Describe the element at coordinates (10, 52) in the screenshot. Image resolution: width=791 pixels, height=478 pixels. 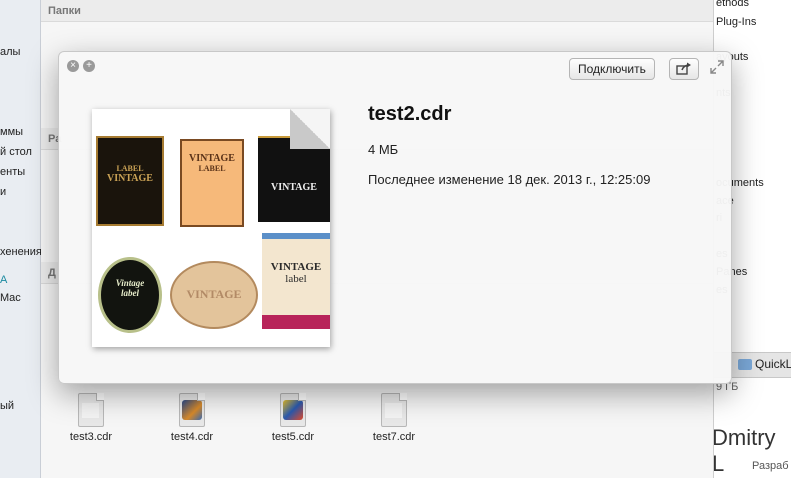
I see `sidebar-item: алы` at that location.